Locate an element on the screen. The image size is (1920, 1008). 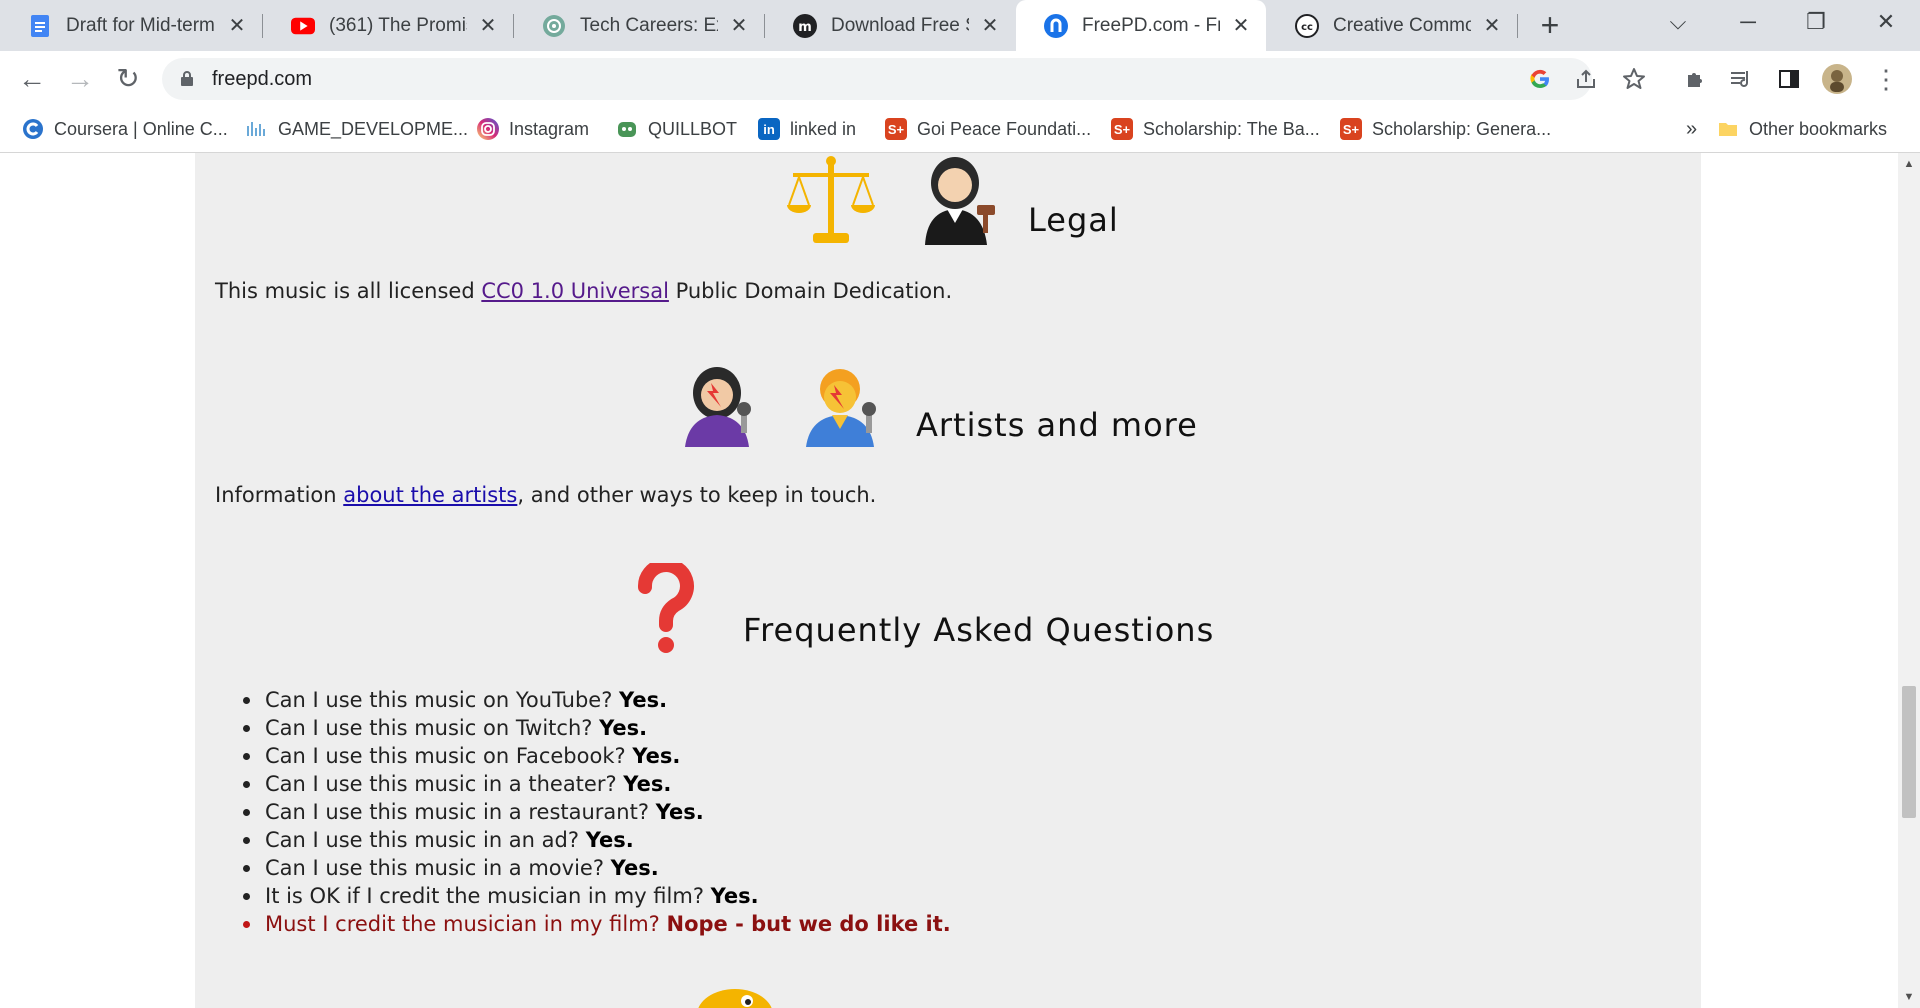
profile-avatar is located at coordinates (1837, 79).